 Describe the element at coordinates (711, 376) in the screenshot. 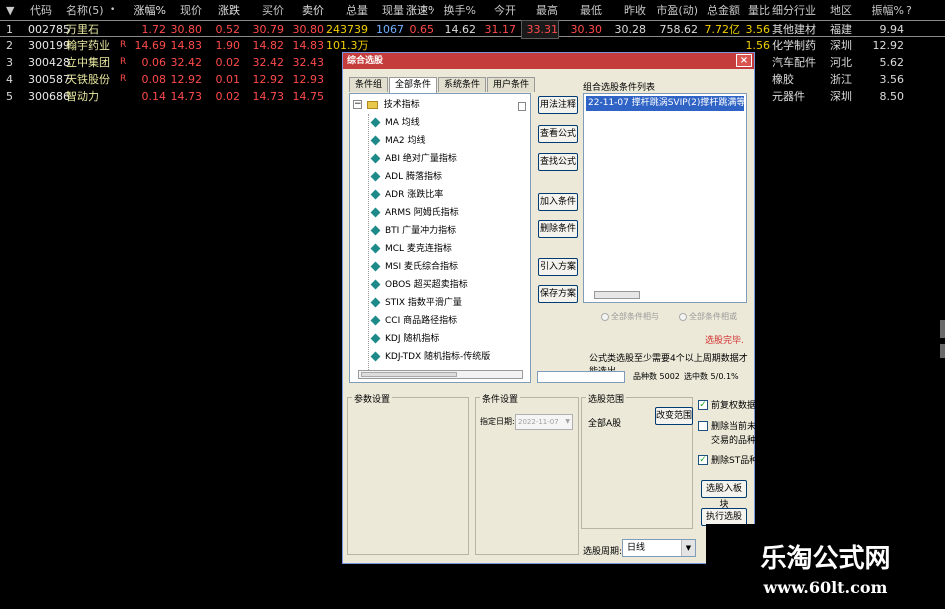

I see `hit-count: 选中数 5/0.1%` at that location.